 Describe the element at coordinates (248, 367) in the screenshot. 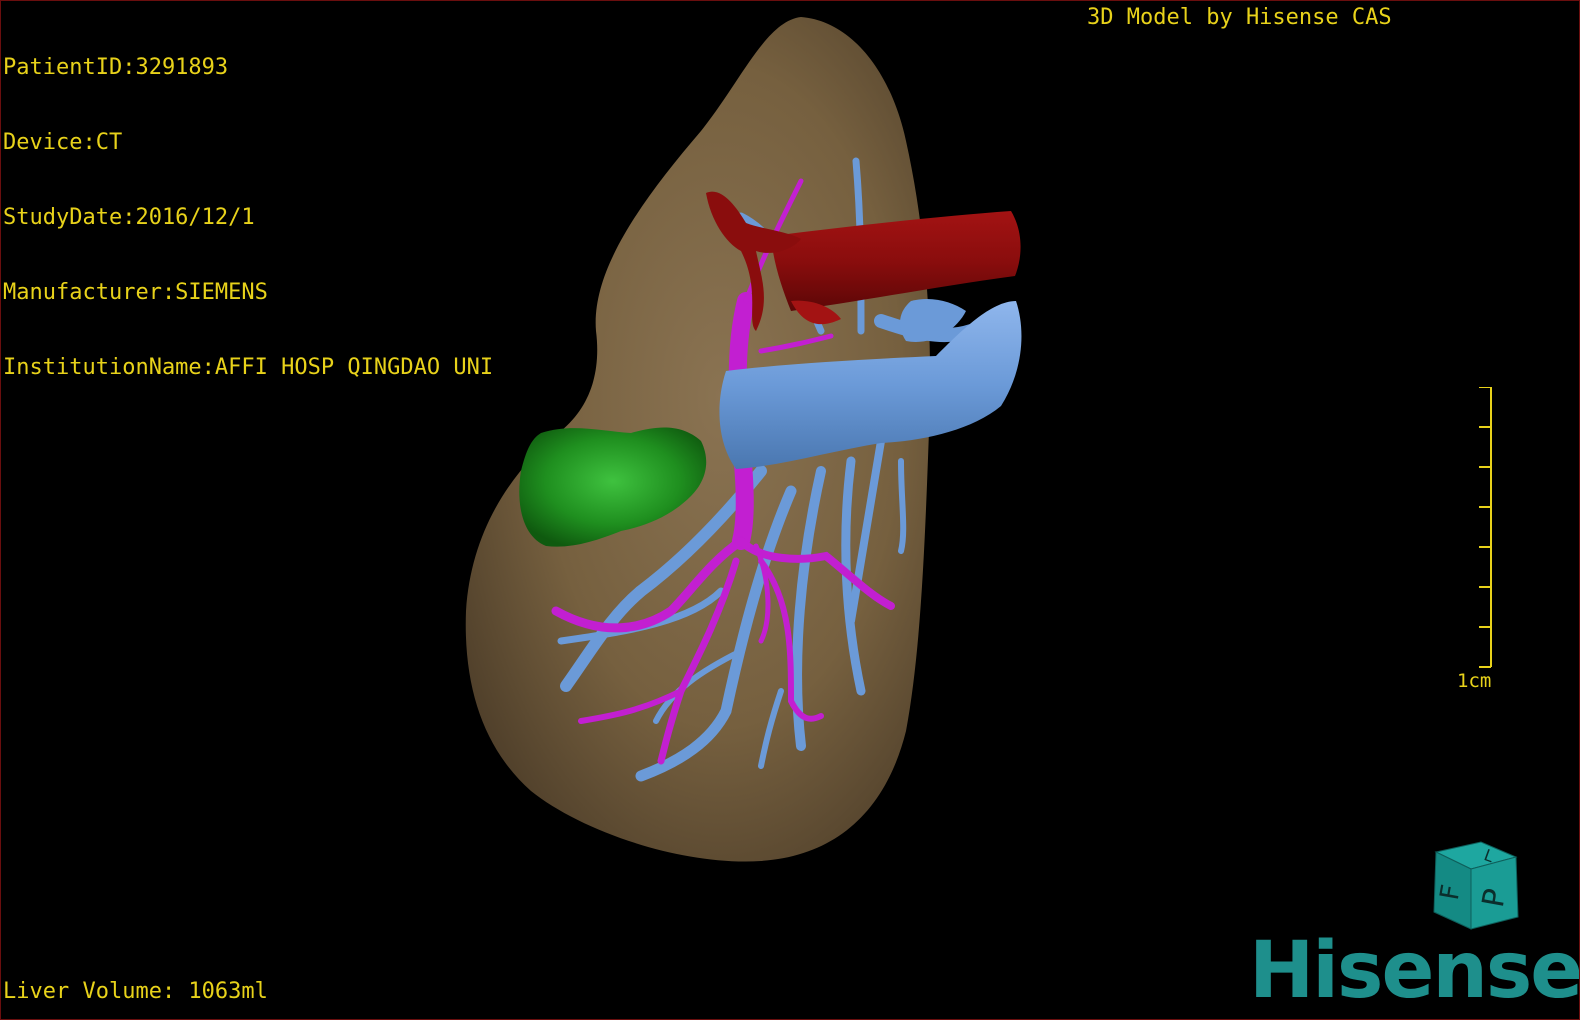

I see `institution-text: InstitutionName:AFFI HOSP QINGDAO UNI` at that location.